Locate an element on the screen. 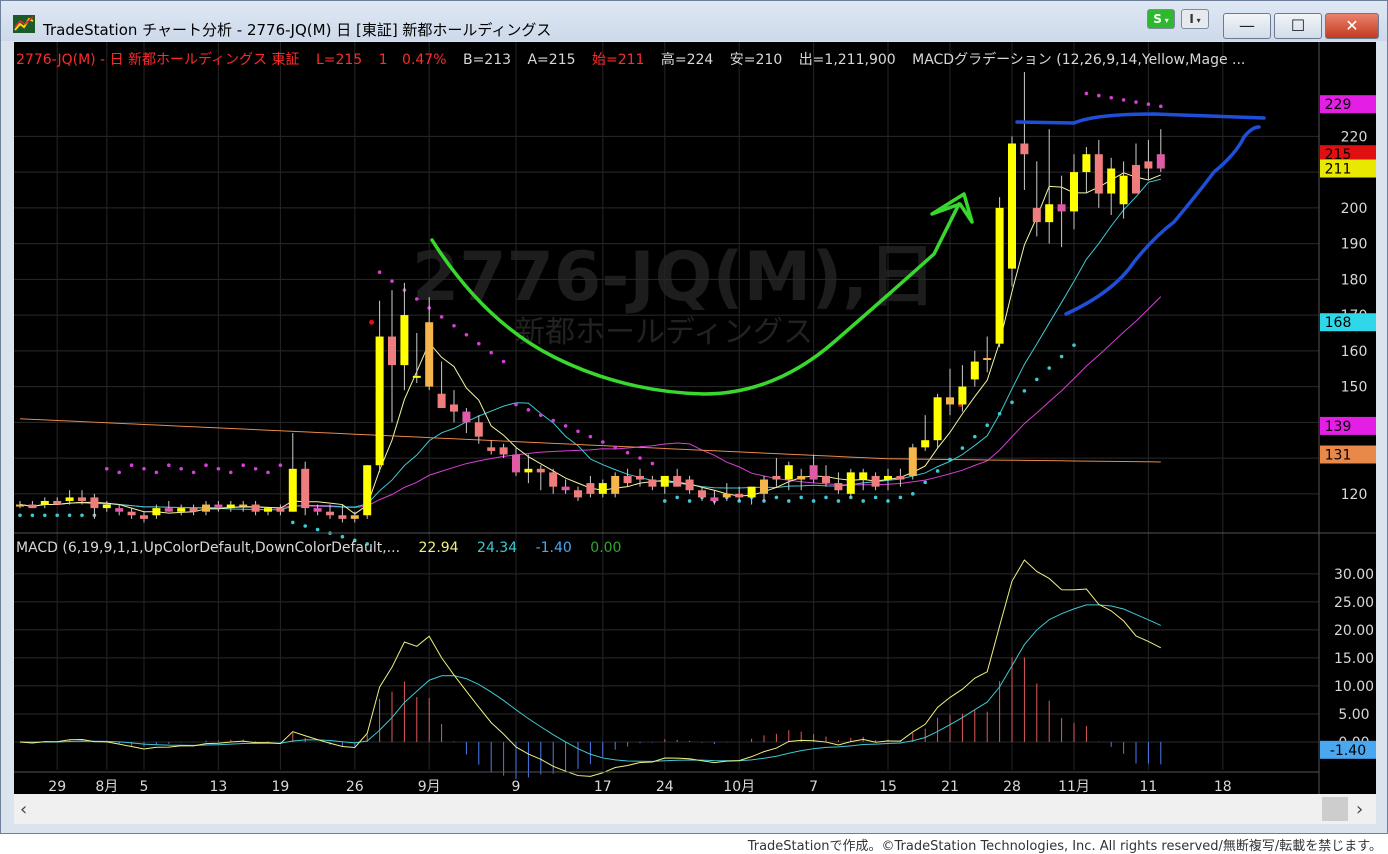  price-tick-label: 180 is located at coordinates (1354, 280).